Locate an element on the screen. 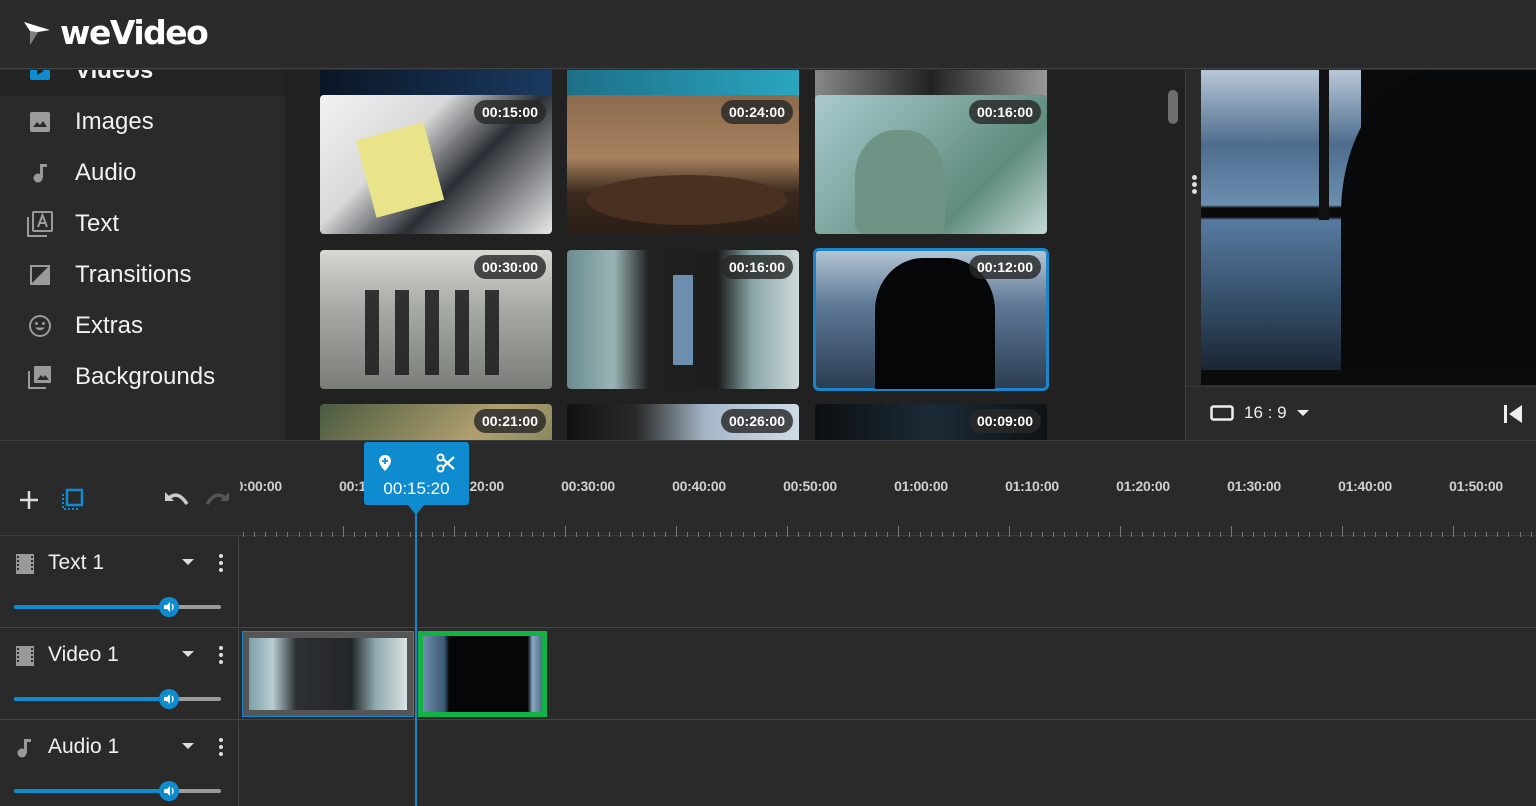  sidebar-item-videos: Videos is located at coordinates (142, 83).